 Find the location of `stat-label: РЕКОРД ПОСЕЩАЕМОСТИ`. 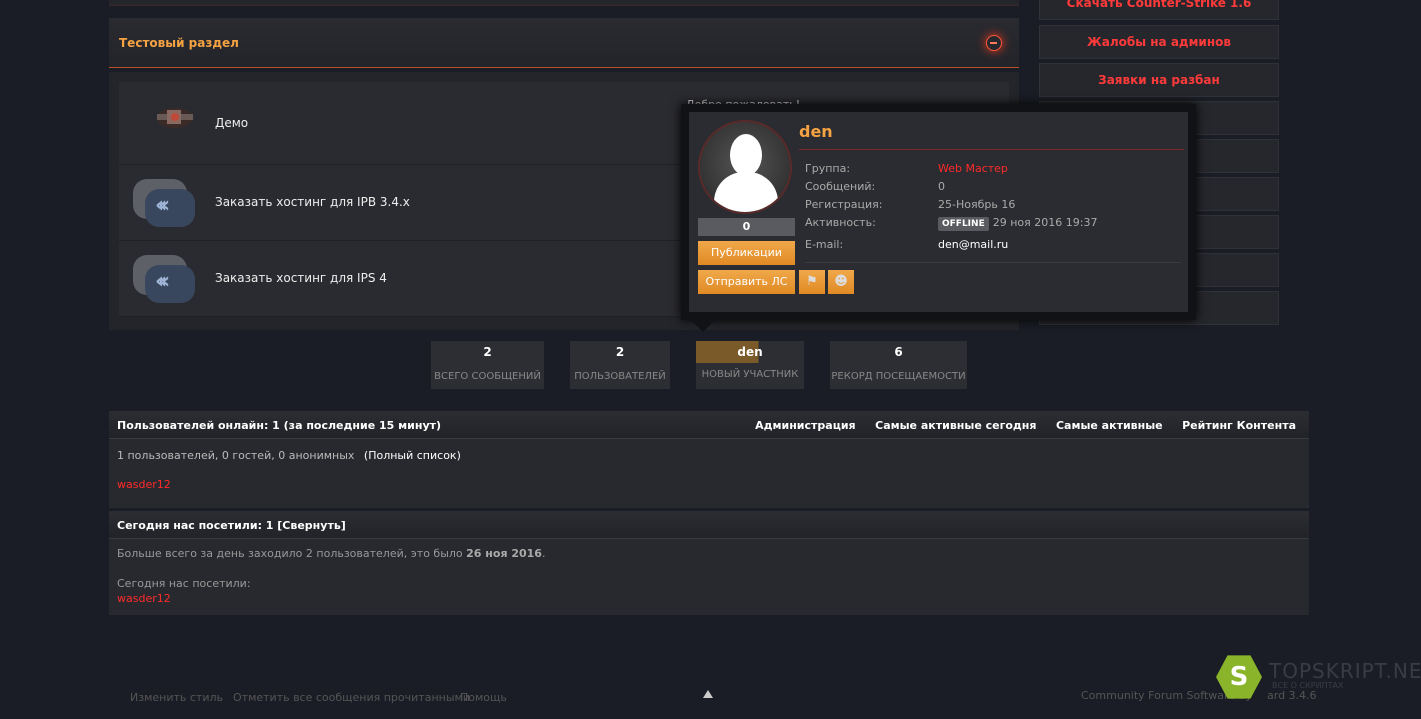

stat-label: РЕКОРД ПОСЕЩАЕМОСТИ is located at coordinates (898, 376).